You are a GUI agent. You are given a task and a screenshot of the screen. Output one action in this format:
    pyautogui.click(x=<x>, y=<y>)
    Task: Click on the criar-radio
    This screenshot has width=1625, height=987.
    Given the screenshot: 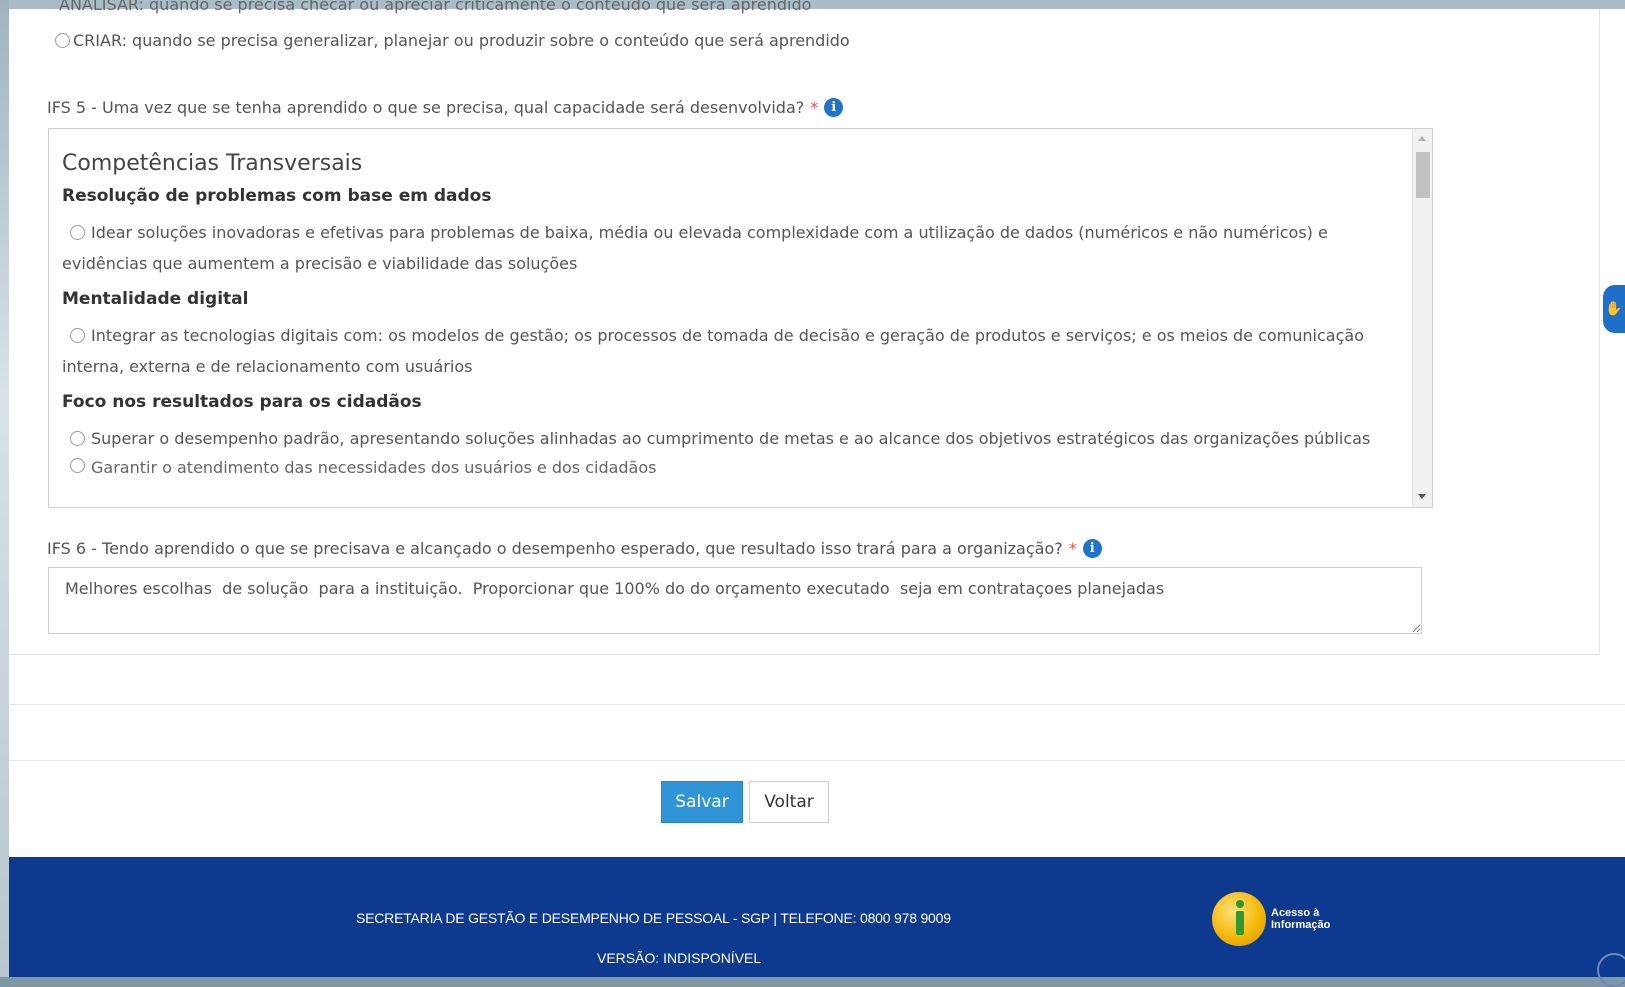 What is the action you would take?
    pyautogui.click(x=62, y=40)
    